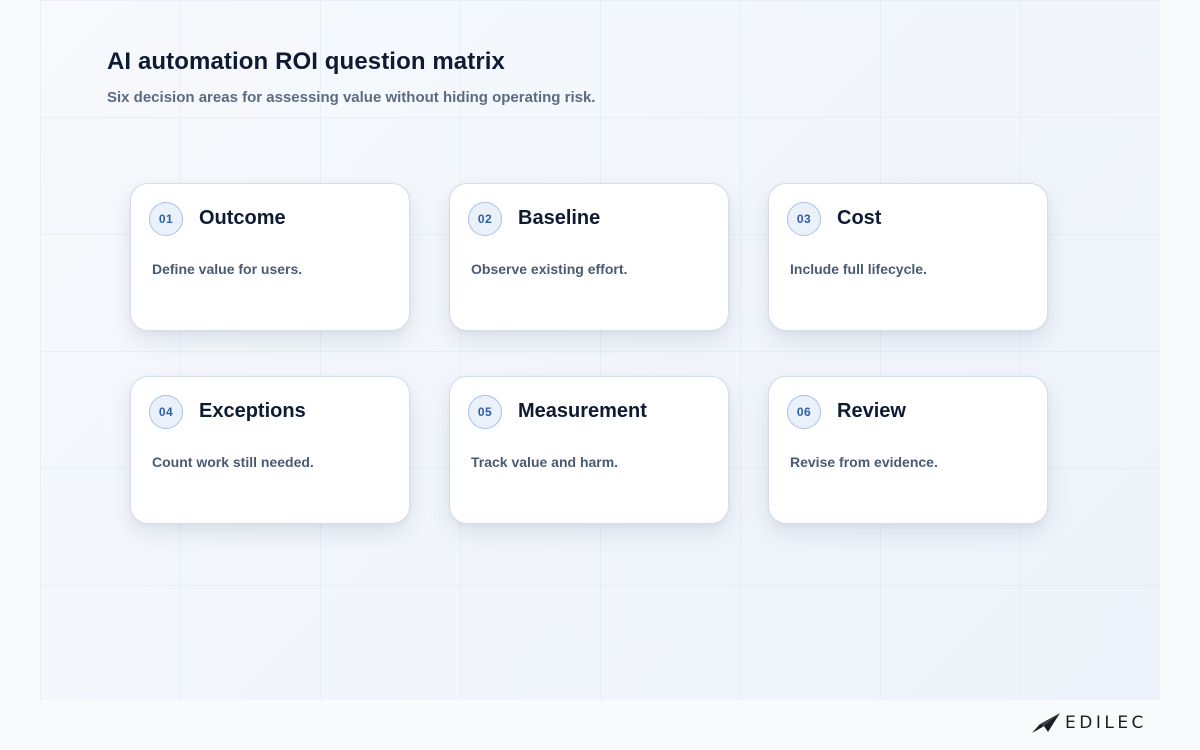  I want to click on brand-name: EDILEC, so click(1106, 723).